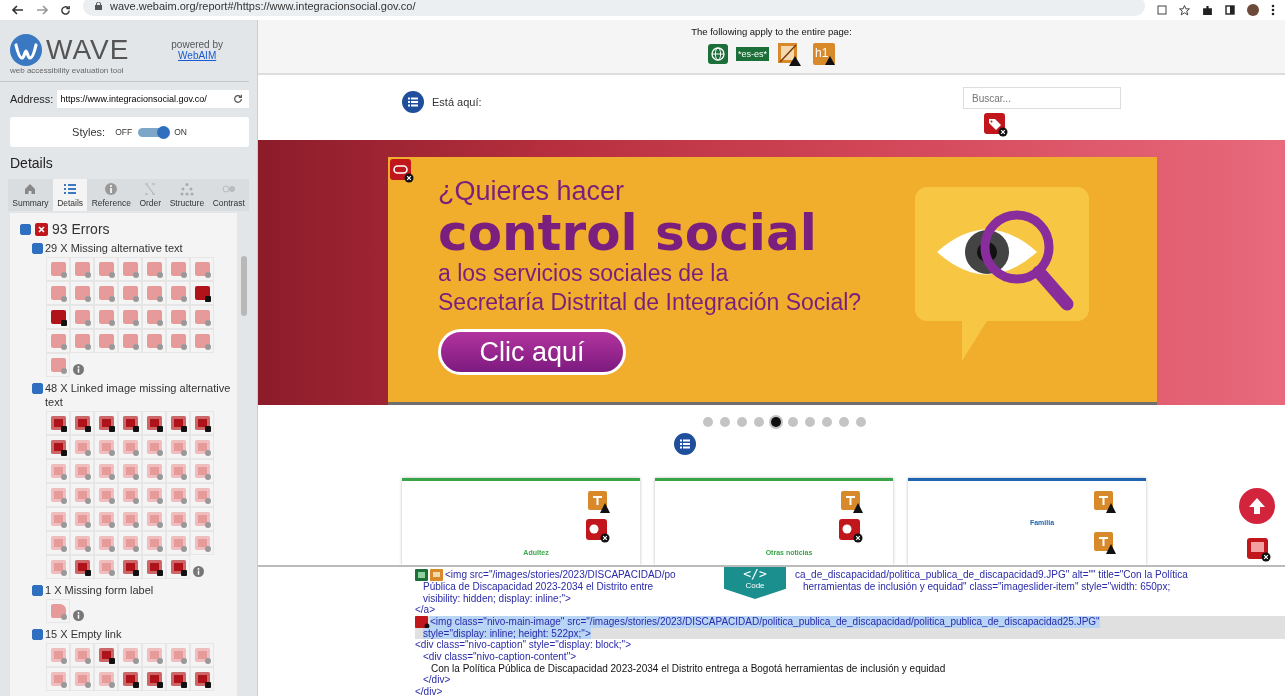 Image resolution: width=1285 pixels, height=696 pixels. I want to click on panel-tab: Contrast, so click(229, 195).